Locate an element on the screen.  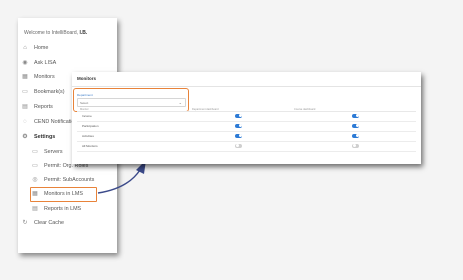
department-select: Select ⌄ is located at coordinates (131, 102).